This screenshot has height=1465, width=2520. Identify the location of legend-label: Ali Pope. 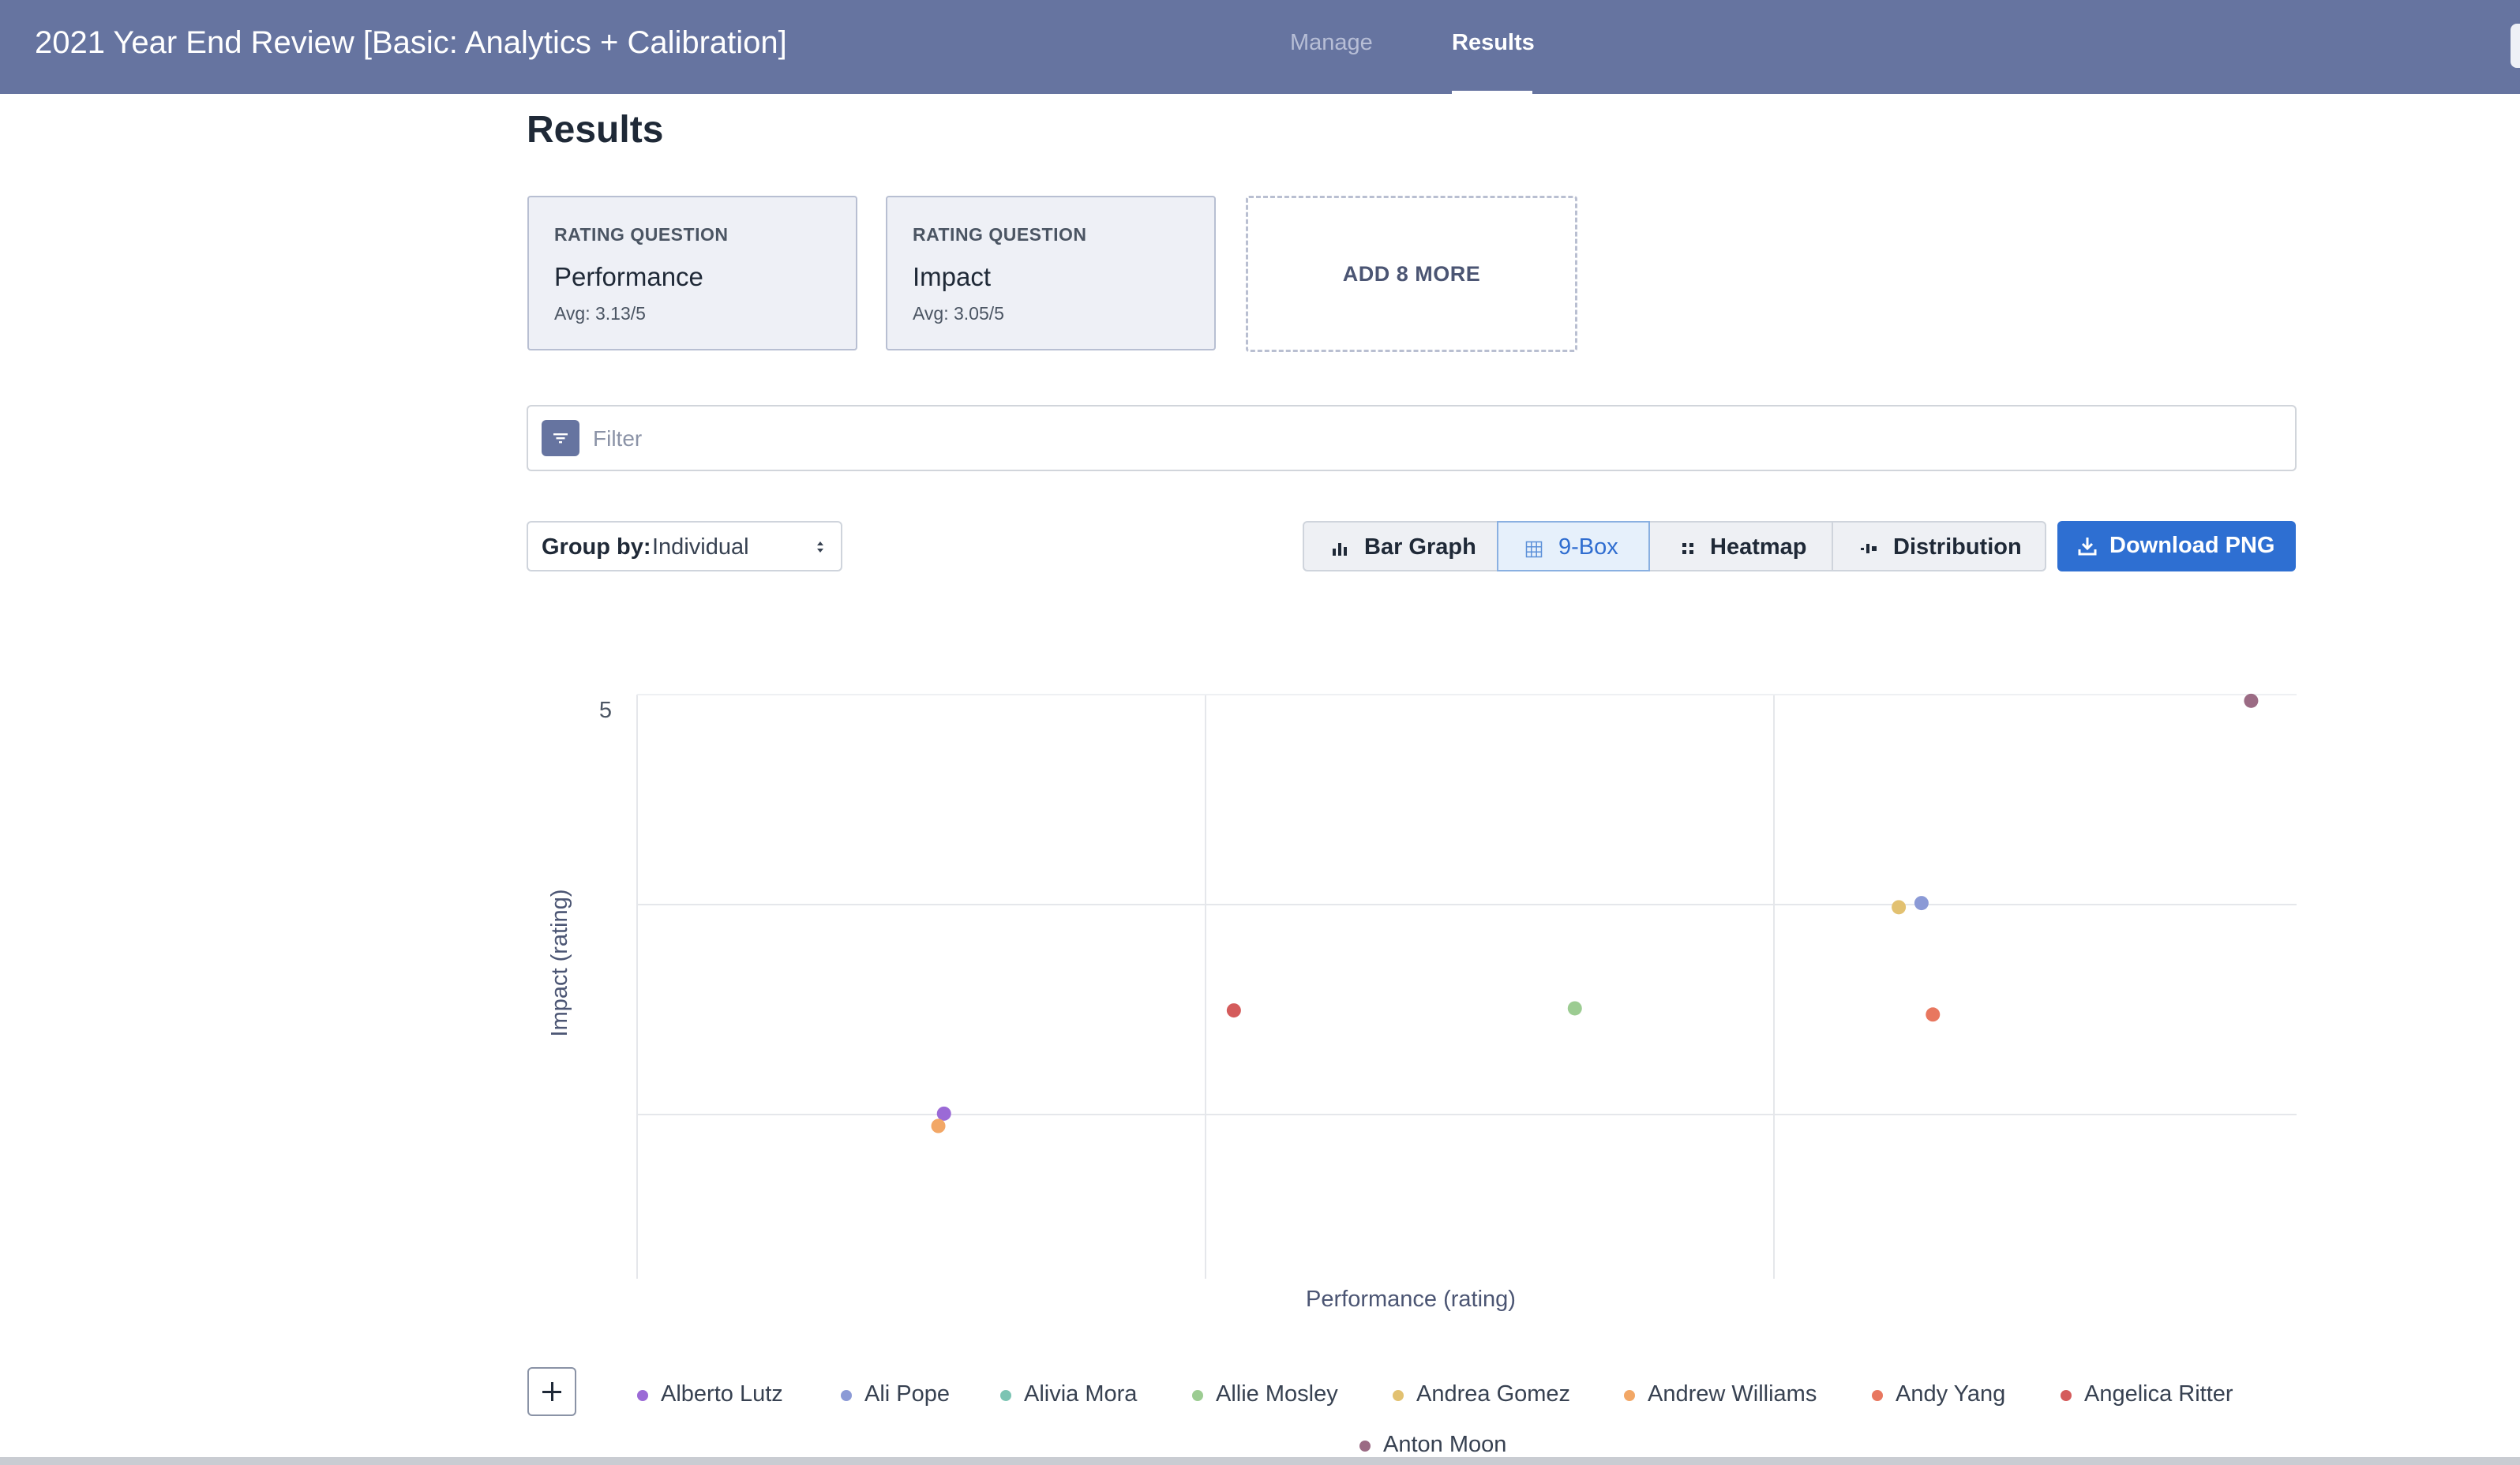
(907, 1394).